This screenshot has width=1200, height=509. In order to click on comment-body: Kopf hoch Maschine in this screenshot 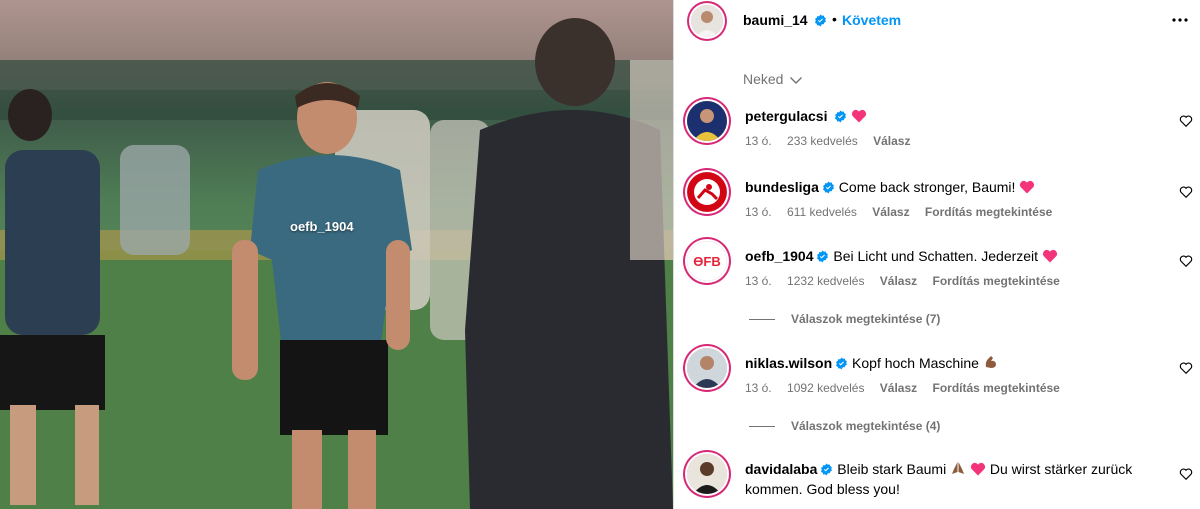, I will do `click(915, 363)`.